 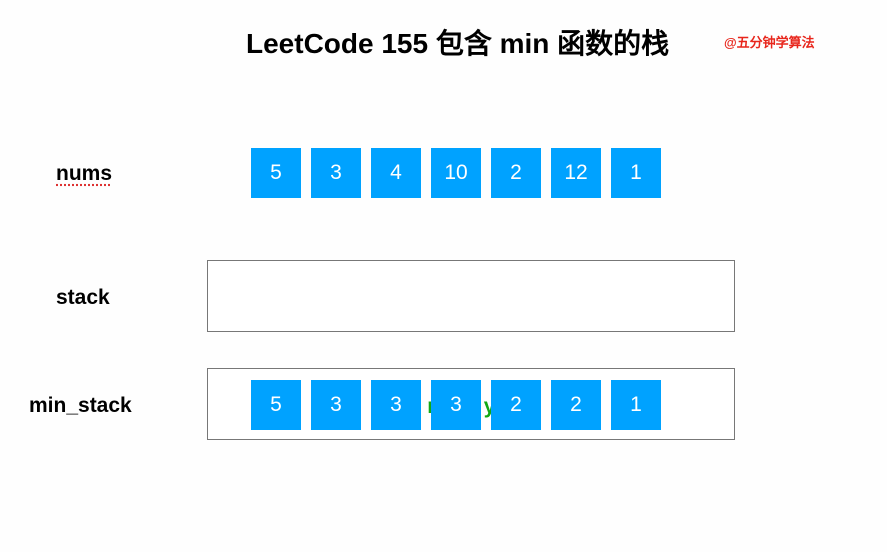 What do you see at coordinates (769, 42) in the screenshot?
I see `credit-watermark: @五分钟学算法` at bounding box center [769, 42].